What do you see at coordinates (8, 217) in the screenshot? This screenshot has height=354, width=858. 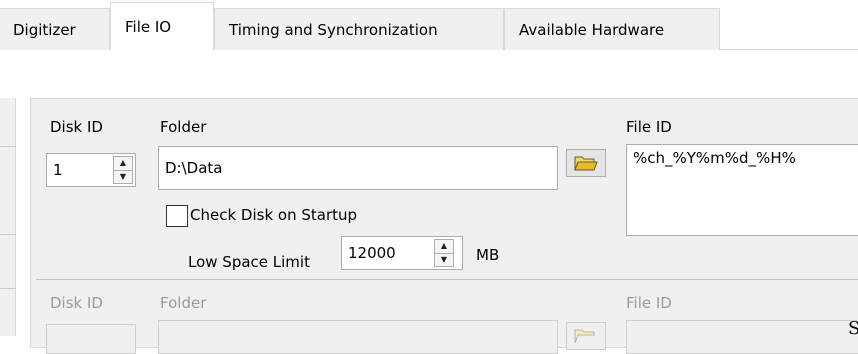 I see `left-side-panel` at bounding box center [8, 217].